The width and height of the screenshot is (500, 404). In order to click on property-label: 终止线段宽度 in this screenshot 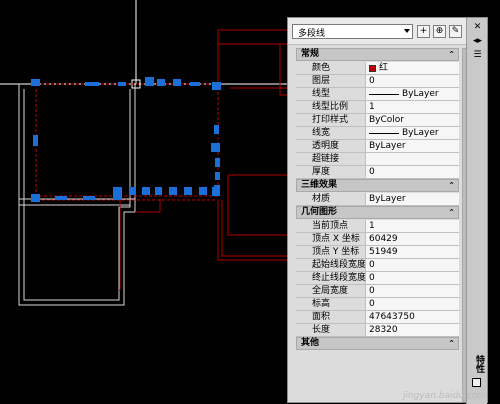, I will do `click(331, 278)`.